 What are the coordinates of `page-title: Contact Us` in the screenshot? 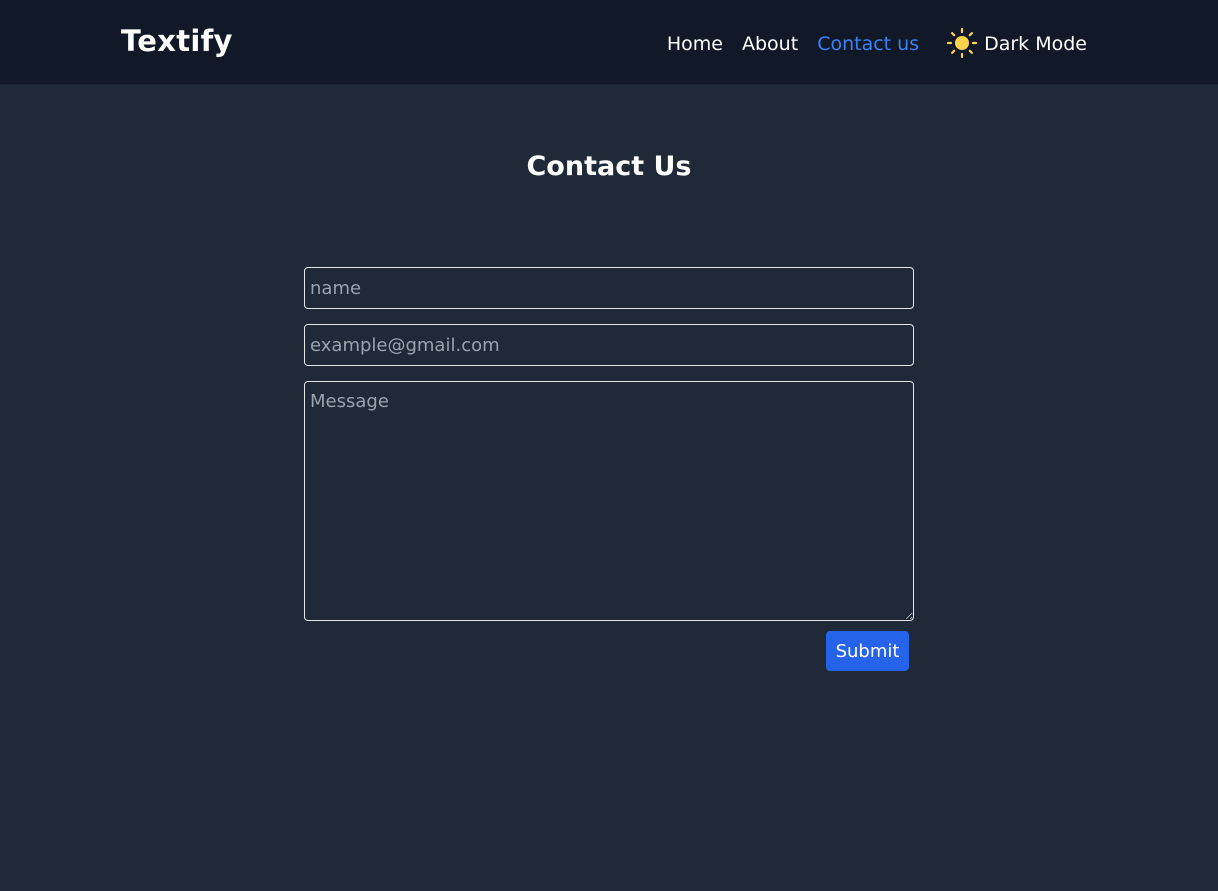 It's located at (609, 166).